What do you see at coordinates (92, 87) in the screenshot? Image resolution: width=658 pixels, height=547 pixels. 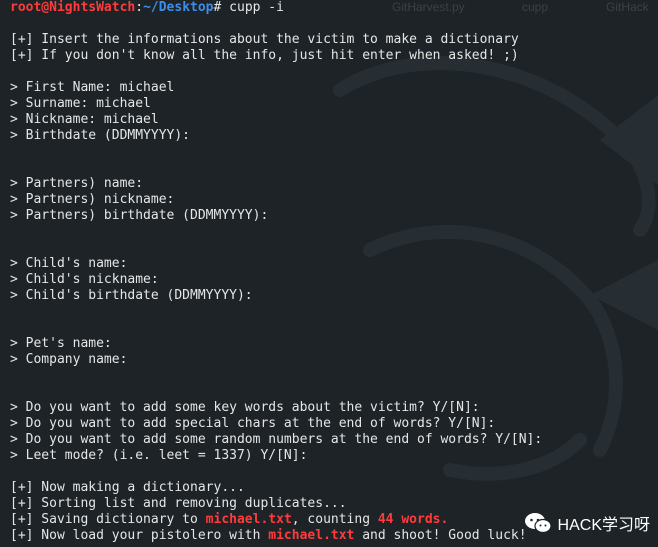 I see `victim-line: > First Name: michael` at bounding box center [92, 87].